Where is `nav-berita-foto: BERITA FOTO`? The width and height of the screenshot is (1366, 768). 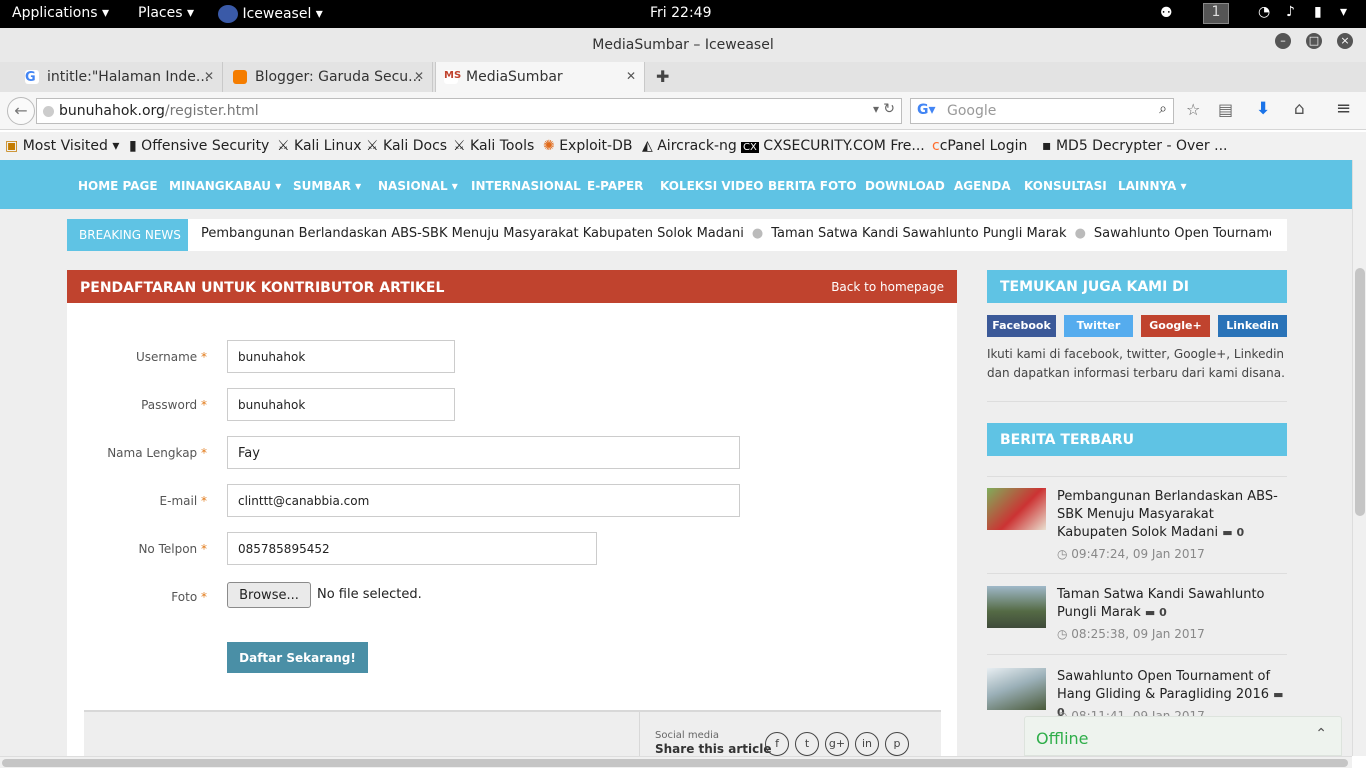
nav-berita-foto: BERITA FOTO is located at coordinates (812, 186).